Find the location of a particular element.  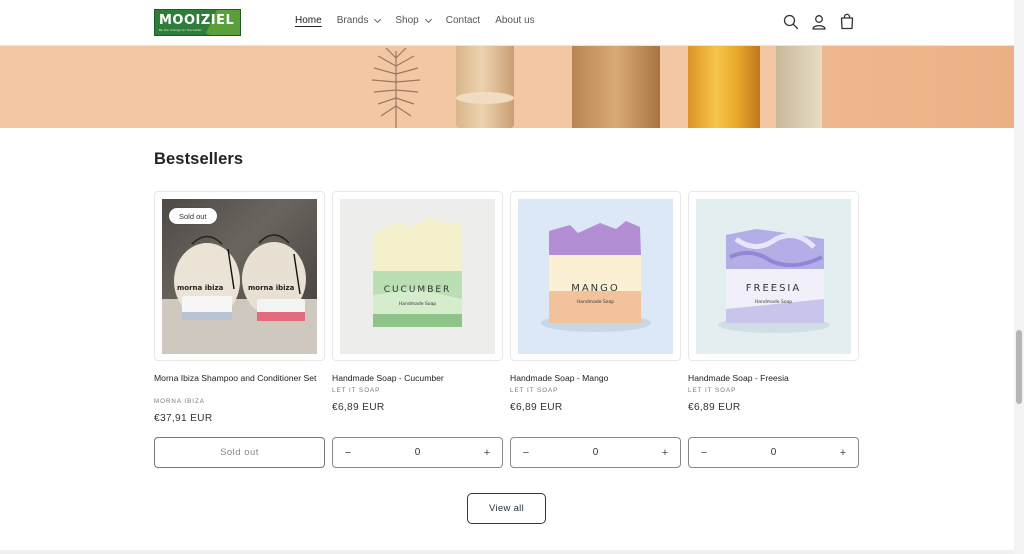

product-title: Handmade Soap - Cucumber is located at coordinates (418, 378).